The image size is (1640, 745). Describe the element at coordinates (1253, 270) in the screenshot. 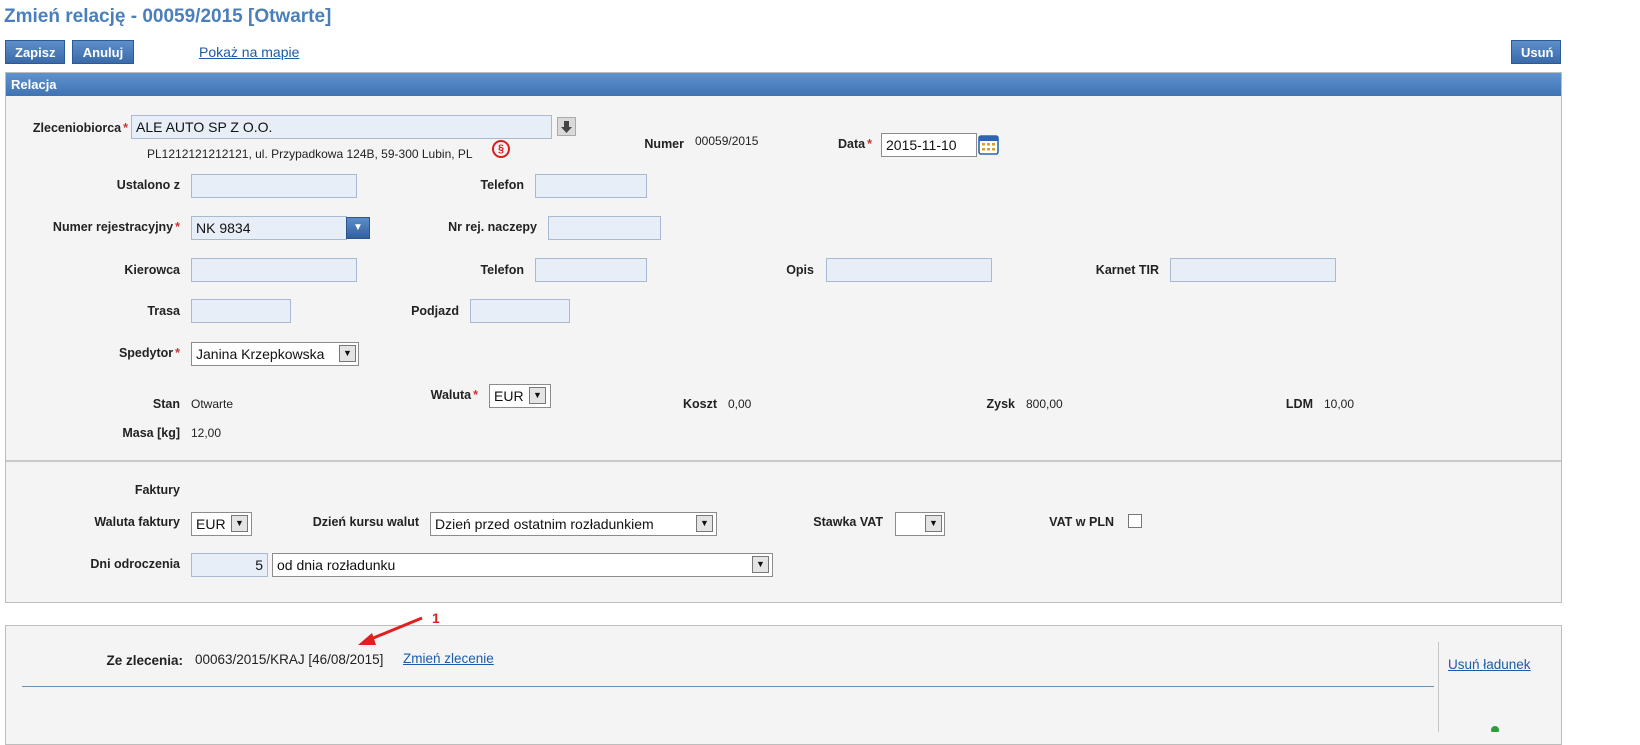

I see `karnet-tir-input` at that location.